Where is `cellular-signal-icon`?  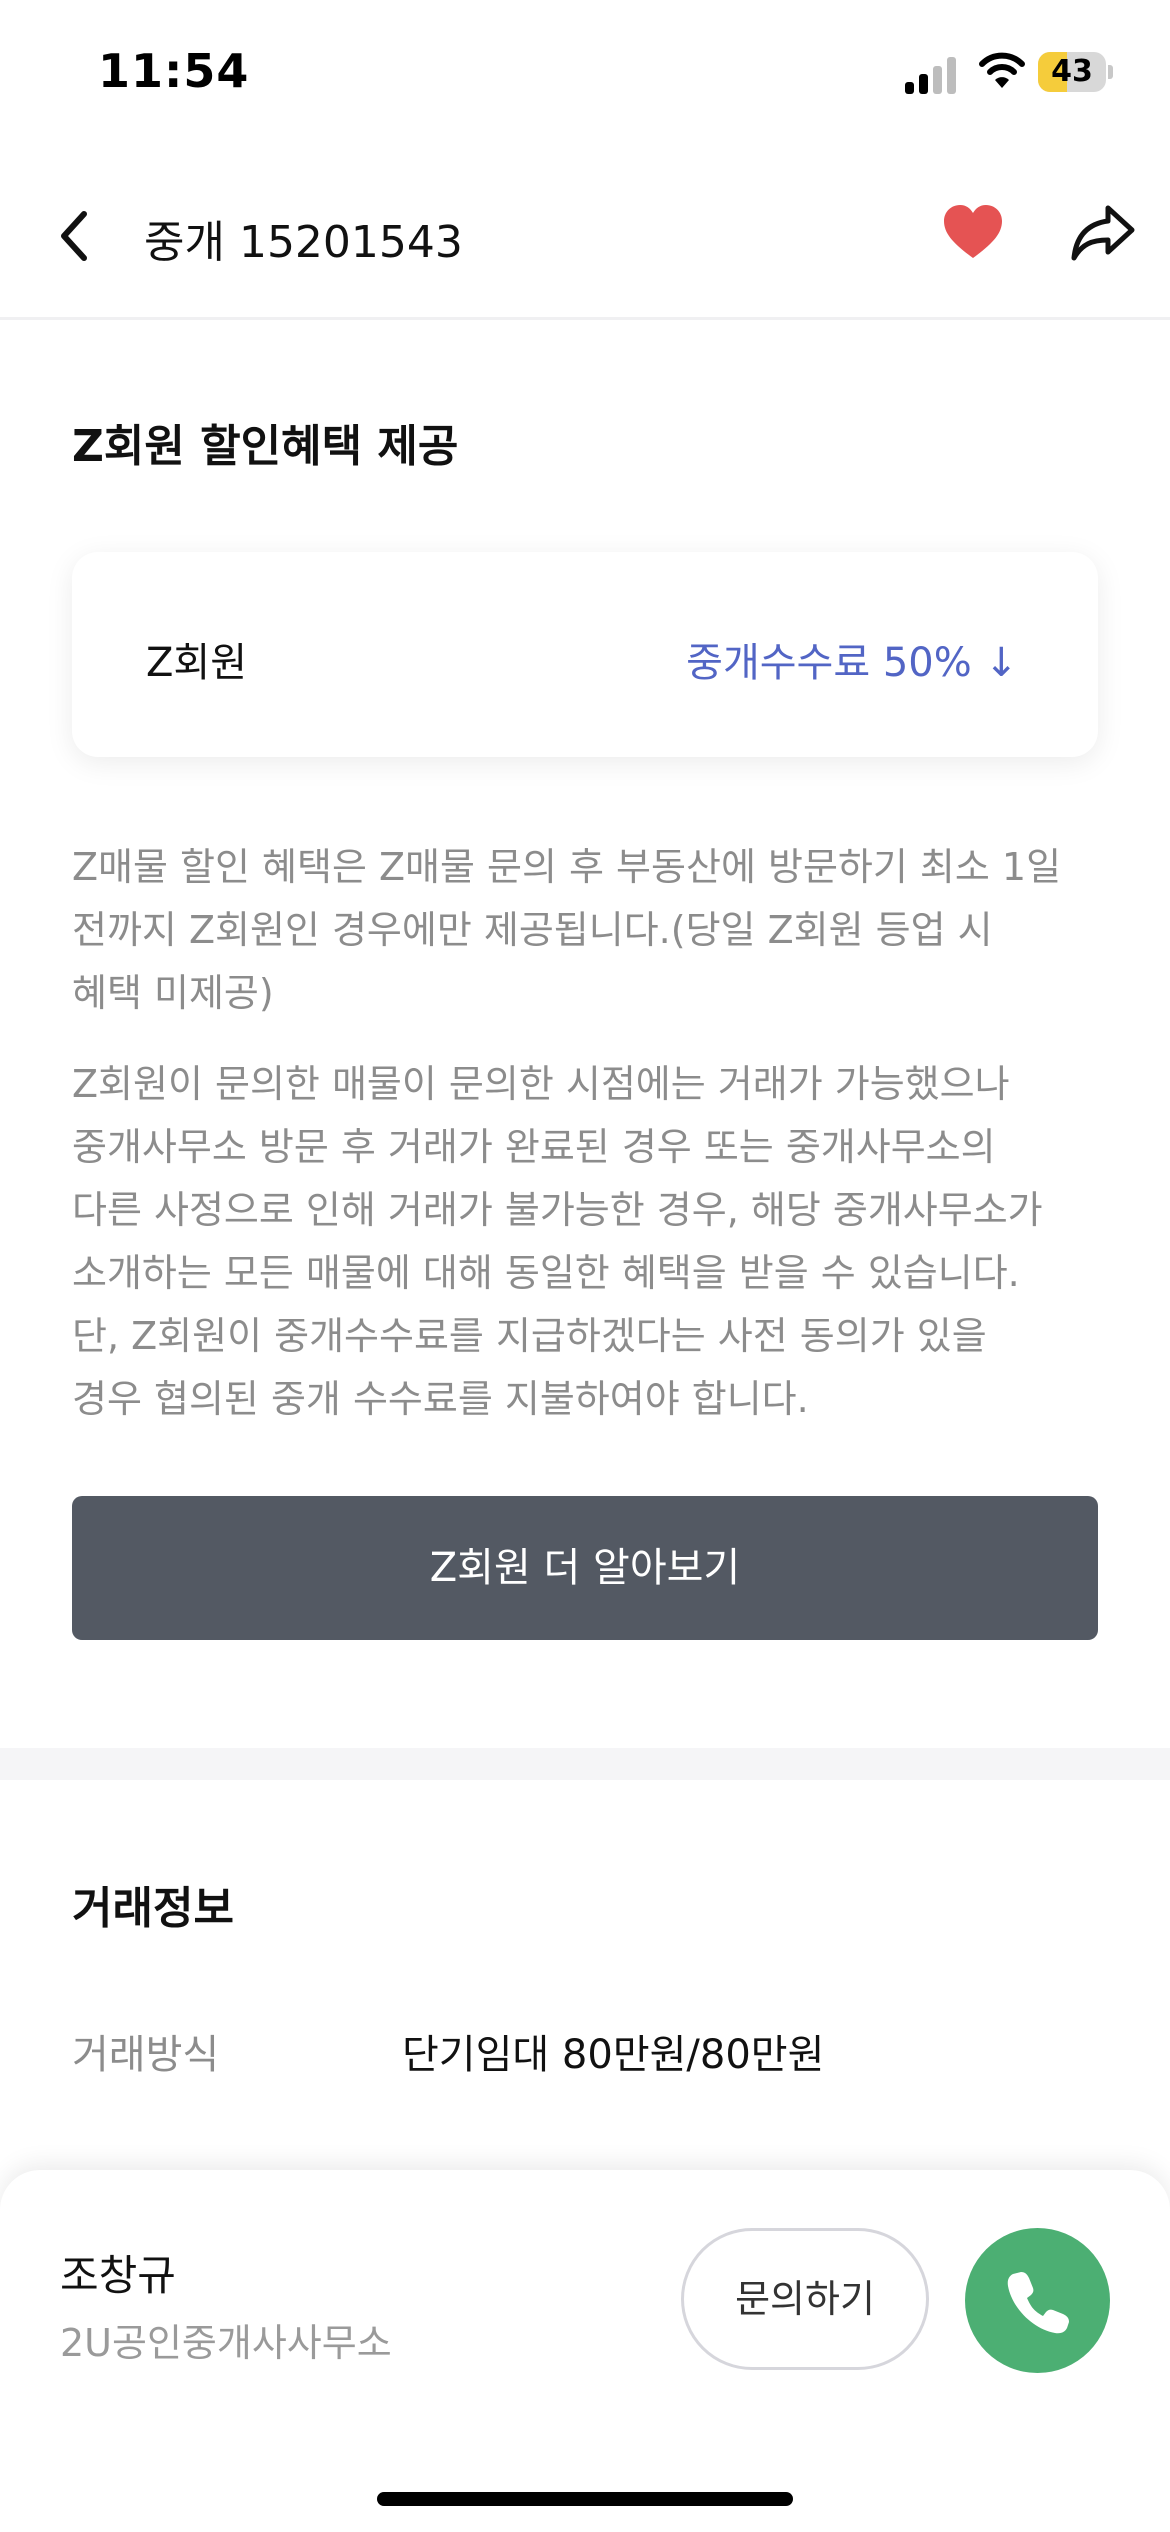 cellular-signal-icon is located at coordinates (931, 75).